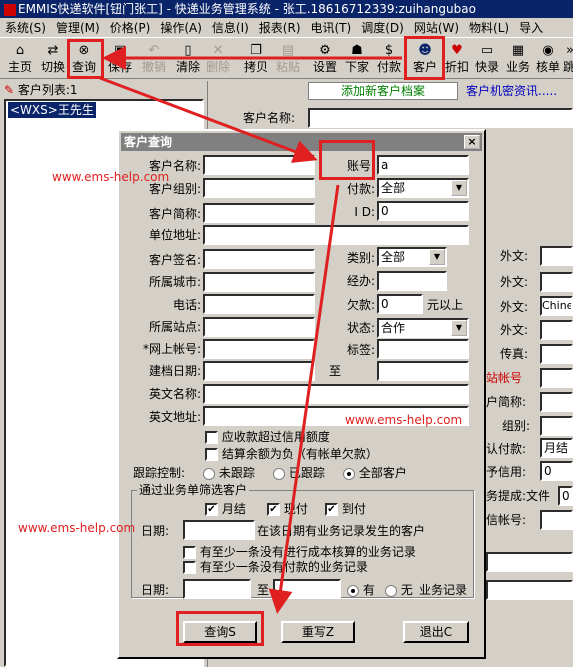 The height and width of the screenshot is (667, 573). Describe the element at coordinates (218, 59) in the screenshot. I see `toolbar-delete-button: ✕ 删除` at that location.